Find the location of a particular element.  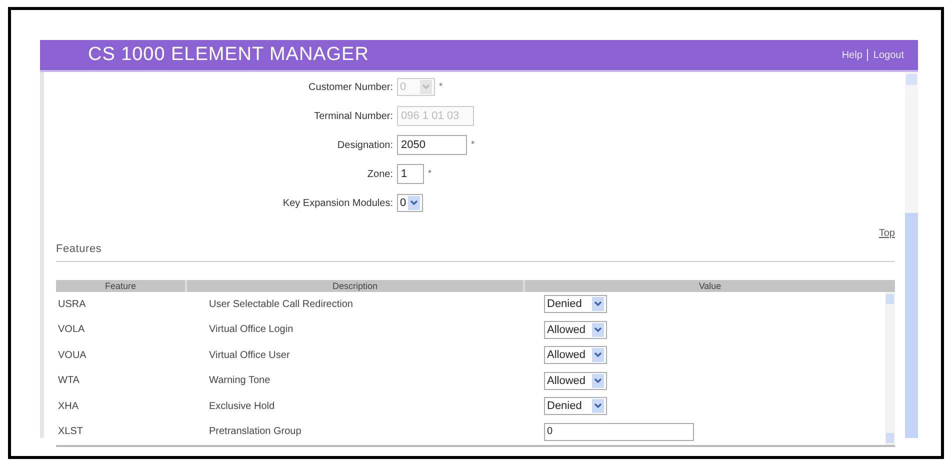

table-cell-text: WTA is located at coordinates (68, 381).